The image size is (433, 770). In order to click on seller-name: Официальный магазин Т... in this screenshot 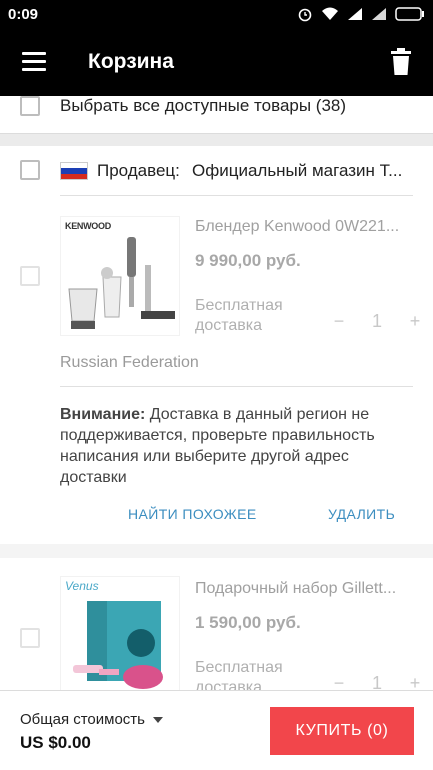, I will do `click(304, 171)`.